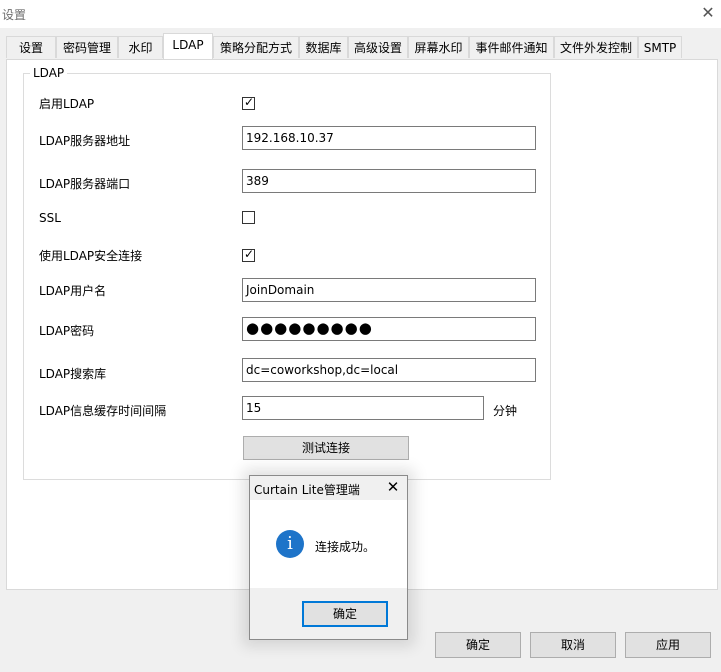 This screenshot has width=721, height=672. Describe the element at coordinates (505, 411) in the screenshot. I see `cache-unit-label: 分钟` at that location.